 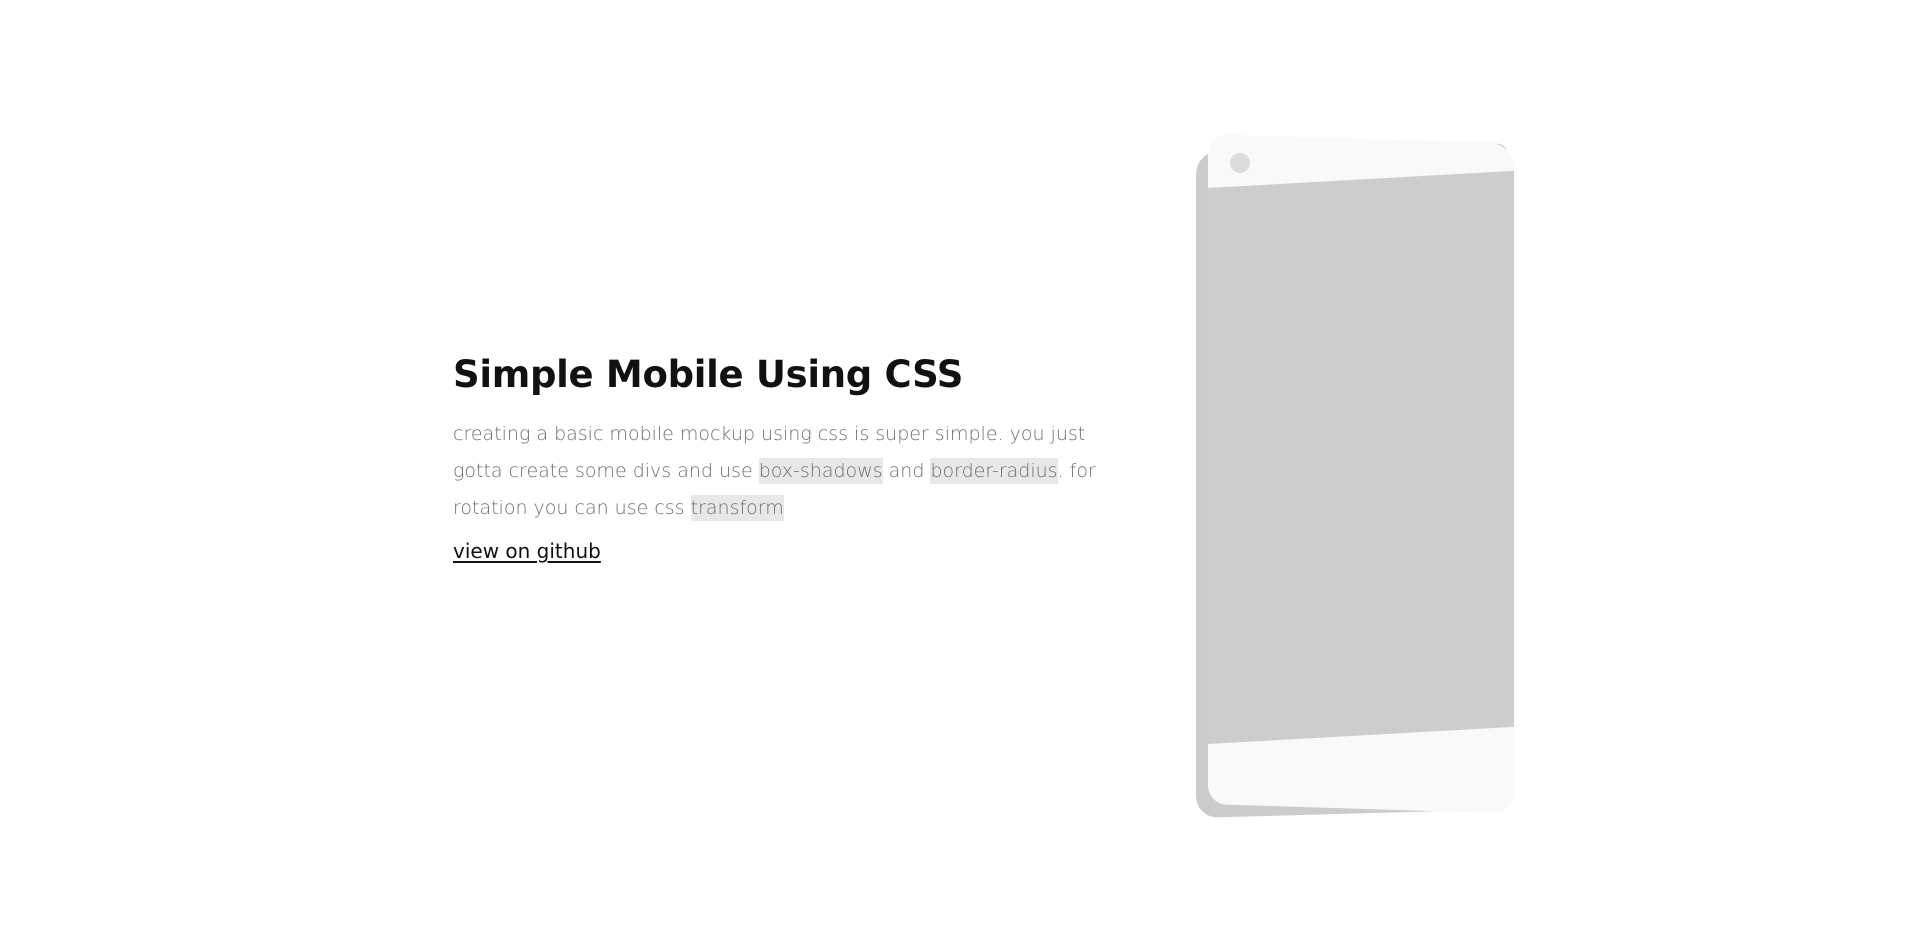 What do you see at coordinates (1361, 457) in the screenshot?
I see `phone-screen` at bounding box center [1361, 457].